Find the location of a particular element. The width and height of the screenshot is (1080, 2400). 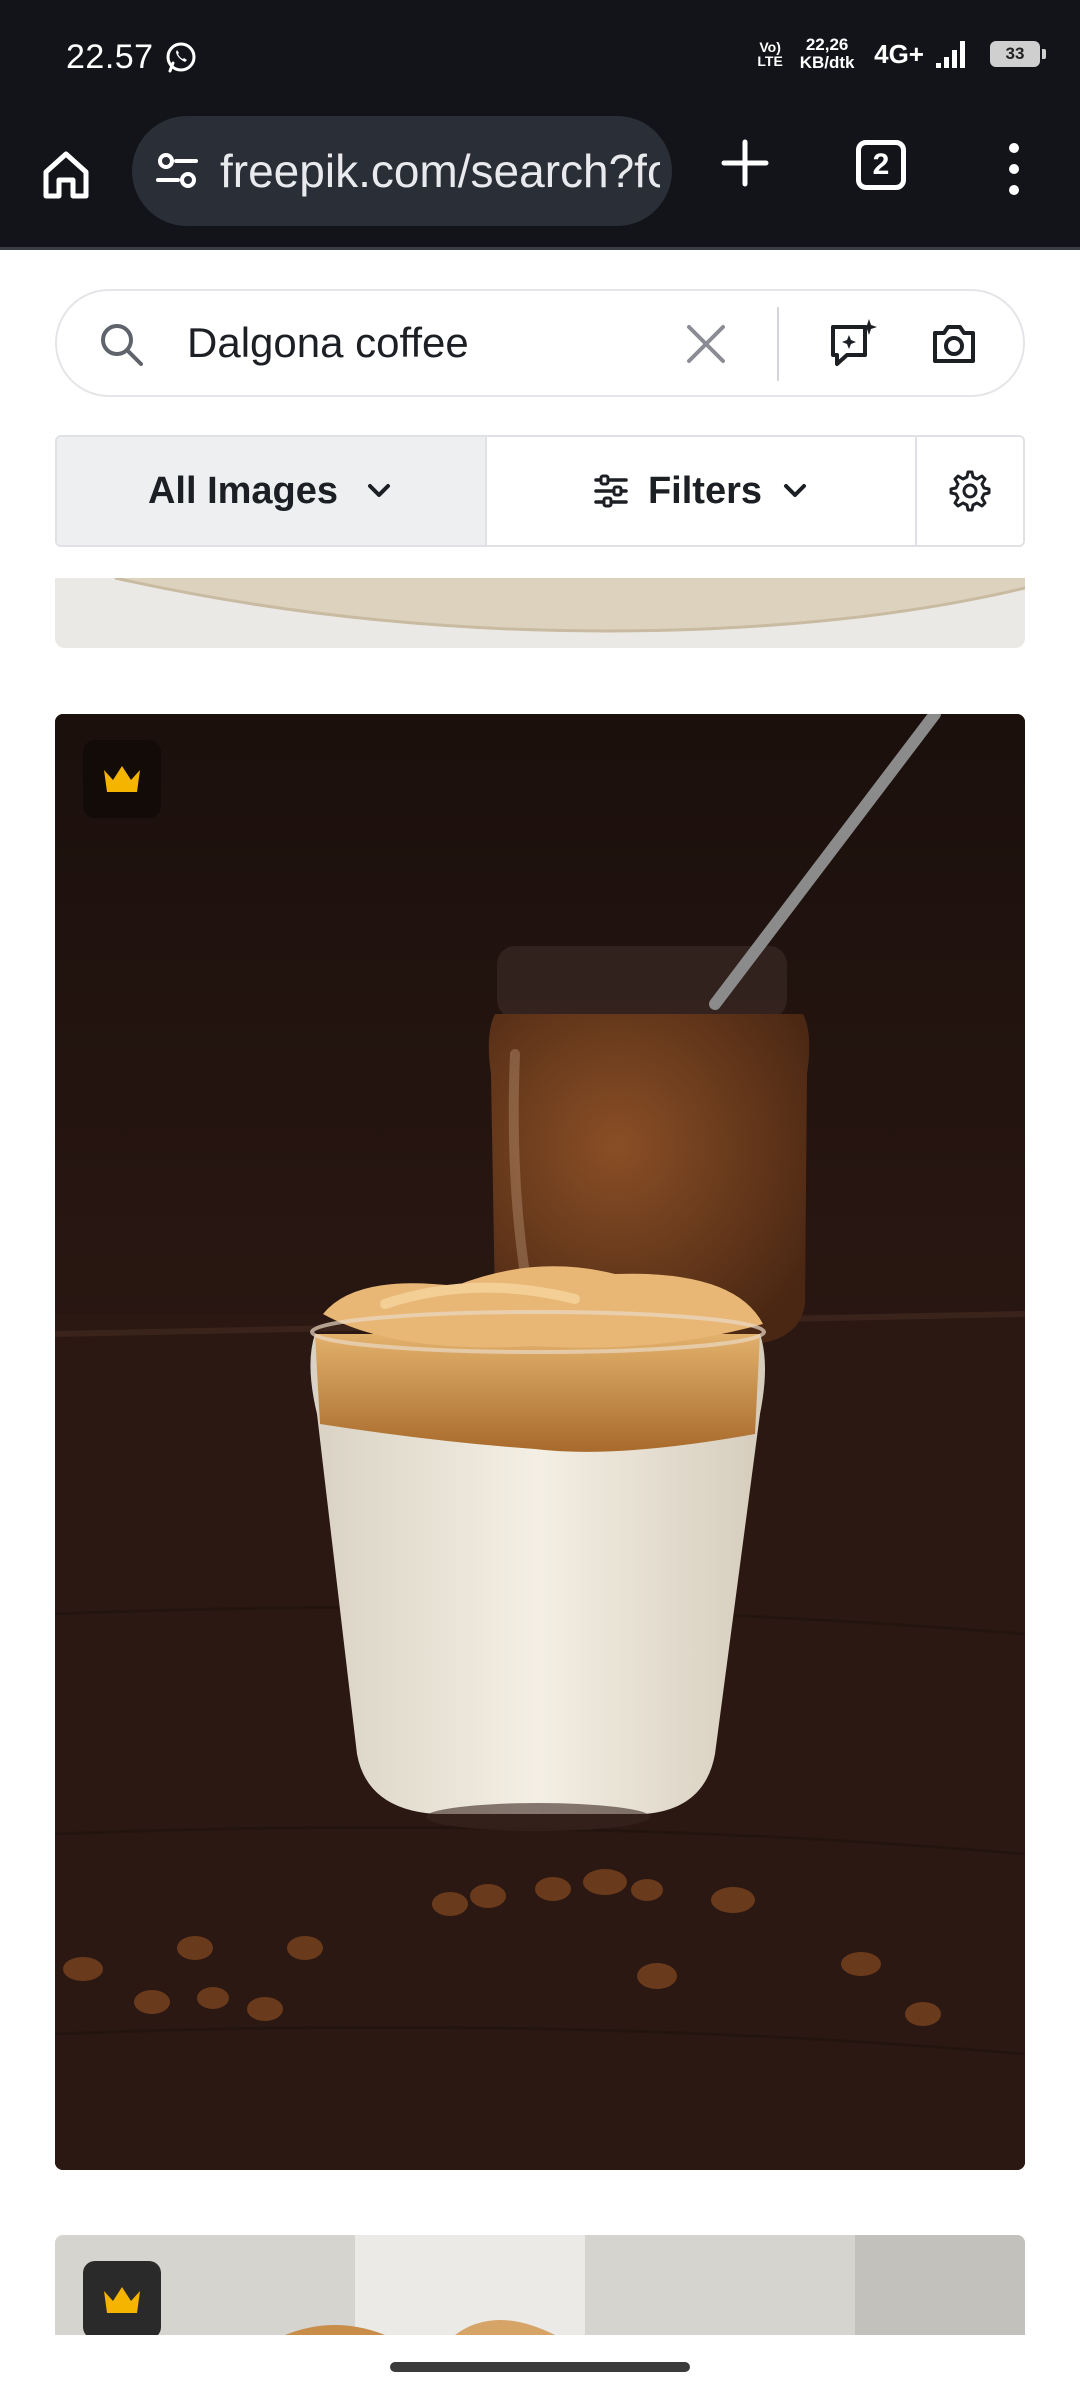

gear-icon is located at coordinates (970, 491).